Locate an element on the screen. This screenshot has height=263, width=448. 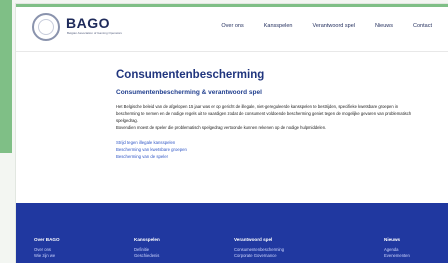
logo-name: BAGO is located at coordinates (88, 23).